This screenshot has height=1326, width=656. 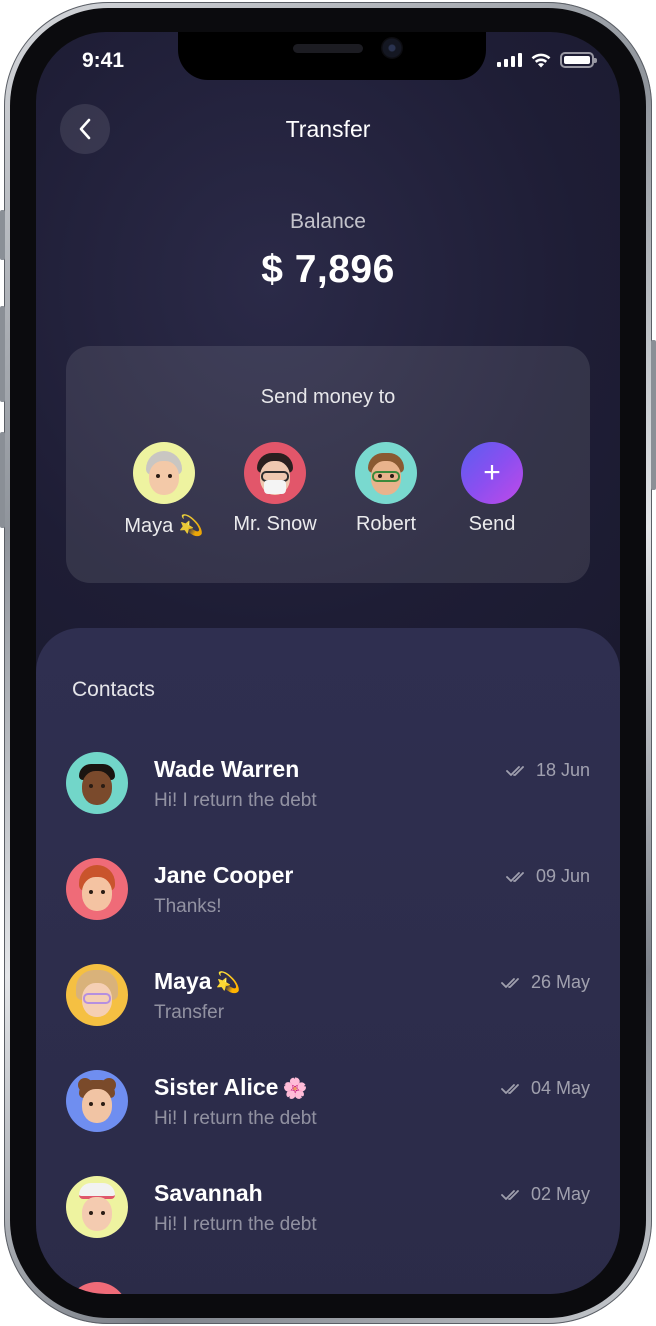 I want to click on contact-date: 04 May, so click(x=545, y=1088).